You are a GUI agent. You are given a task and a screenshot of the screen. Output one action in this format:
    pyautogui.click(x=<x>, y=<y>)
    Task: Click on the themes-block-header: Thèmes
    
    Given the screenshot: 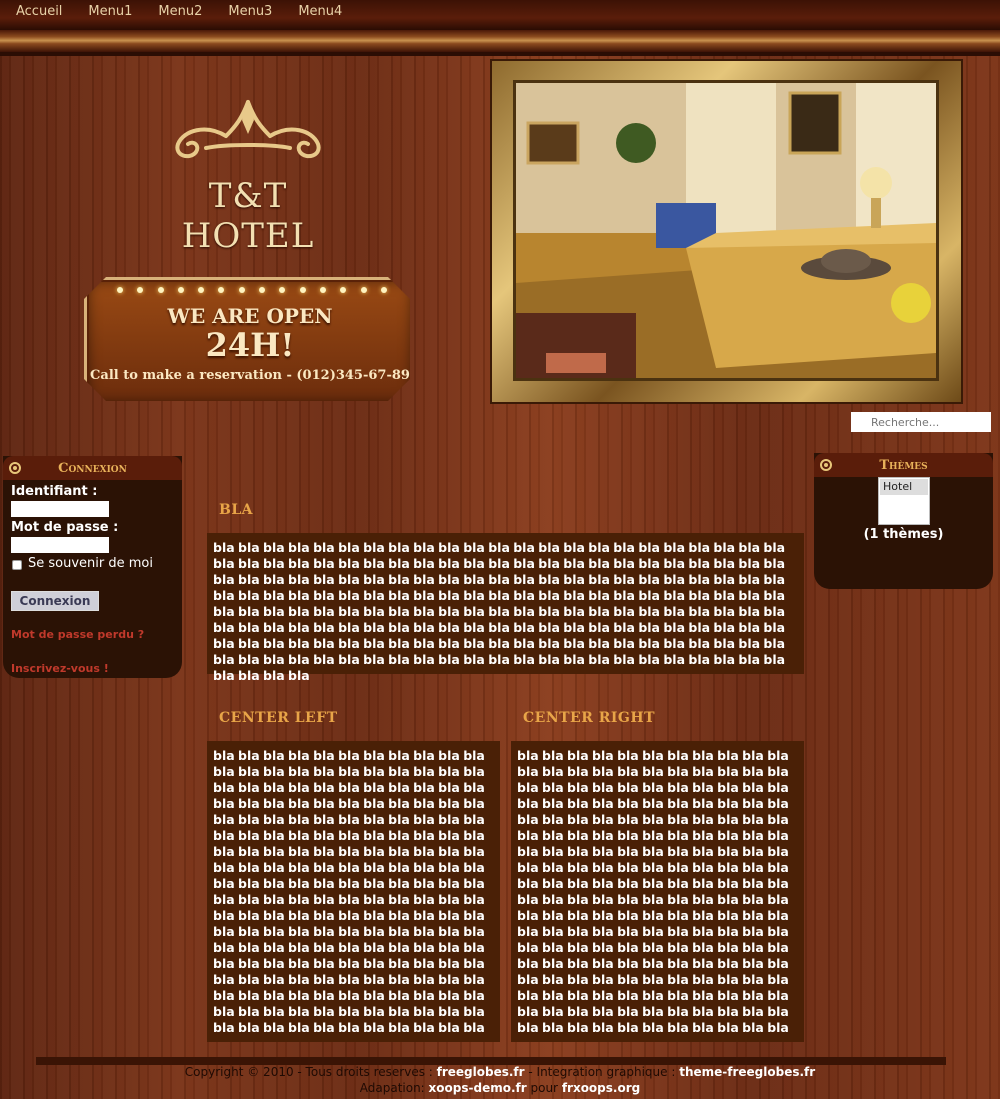 What is the action you would take?
    pyautogui.click(x=903, y=465)
    